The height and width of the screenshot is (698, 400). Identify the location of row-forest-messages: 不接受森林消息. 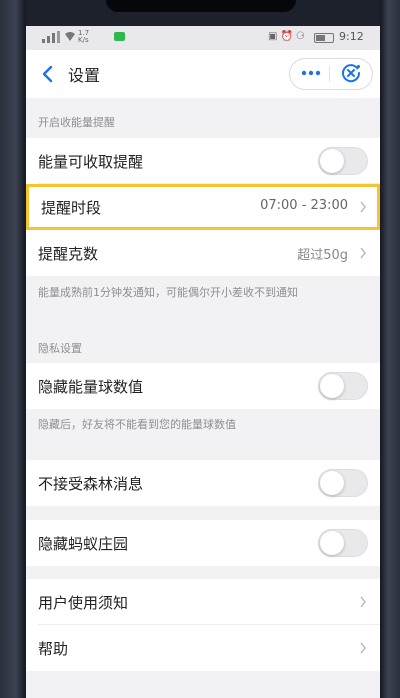
(203, 483).